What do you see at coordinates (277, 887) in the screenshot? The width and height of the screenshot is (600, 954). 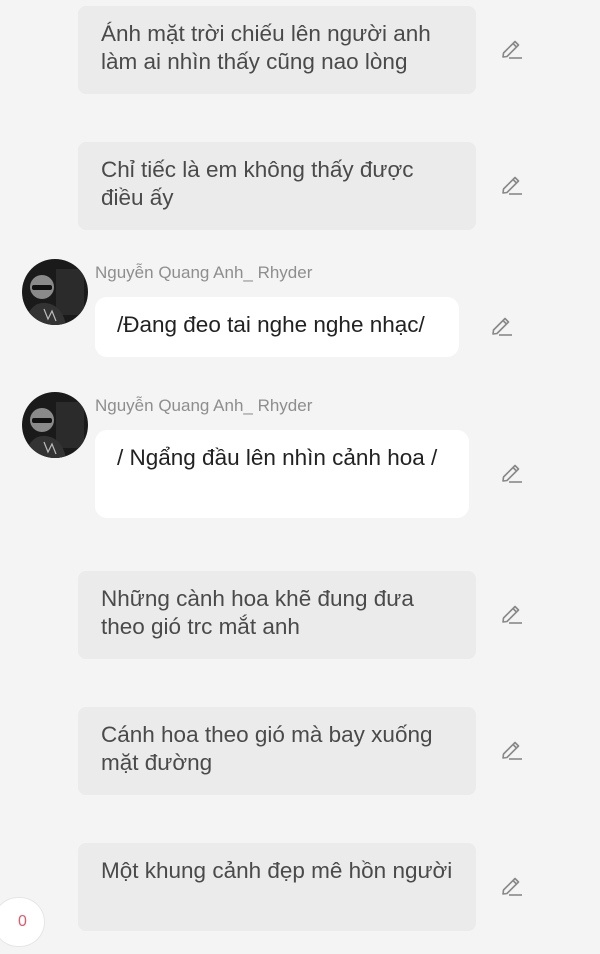 I see `narration-bubble: Một khung cảnh đẹp mê hồn người` at bounding box center [277, 887].